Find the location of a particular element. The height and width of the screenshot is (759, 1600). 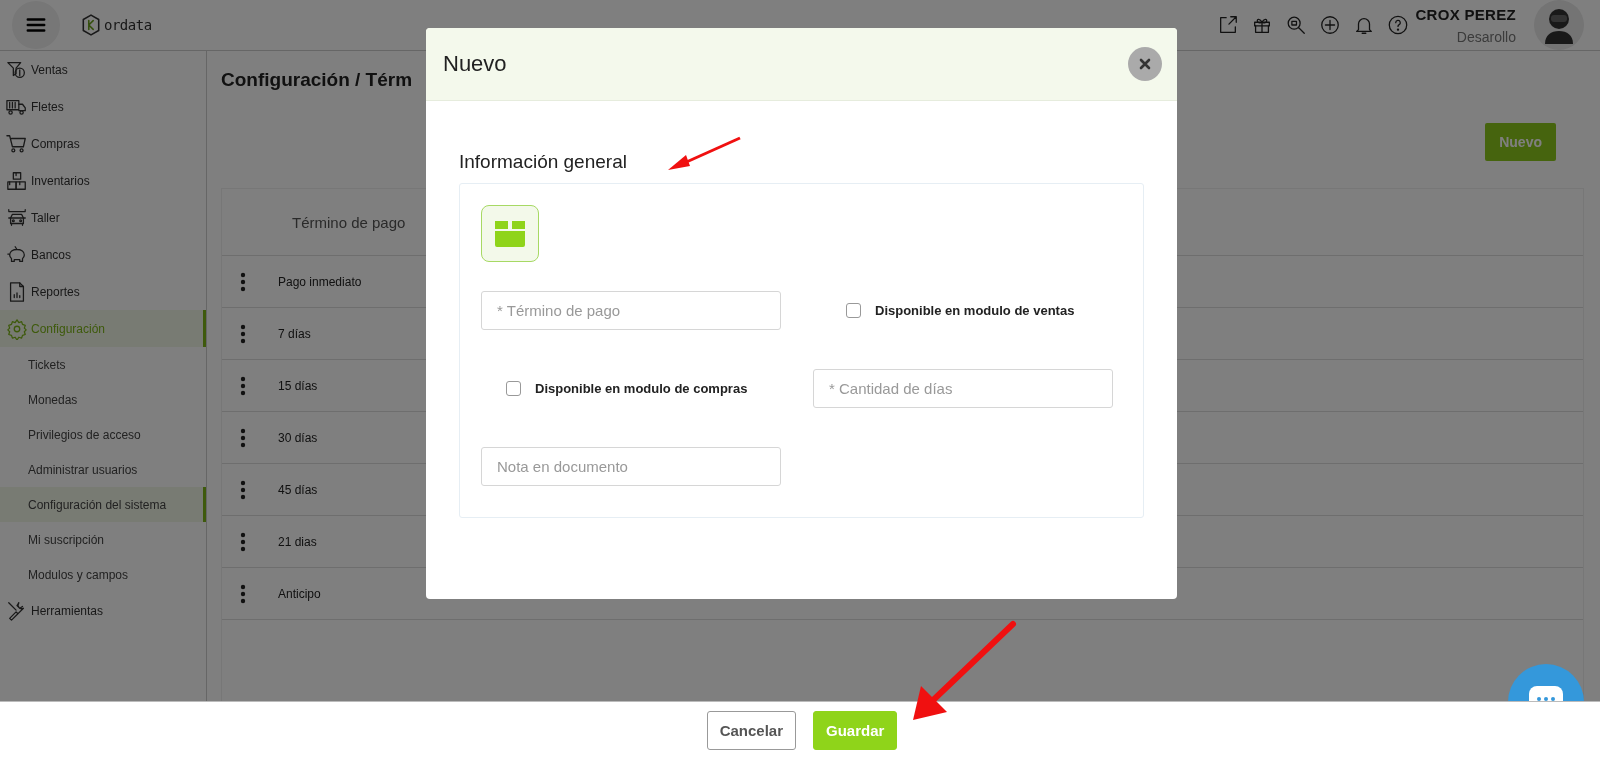

sidebar-item: Inventarios is located at coordinates (103, 180).